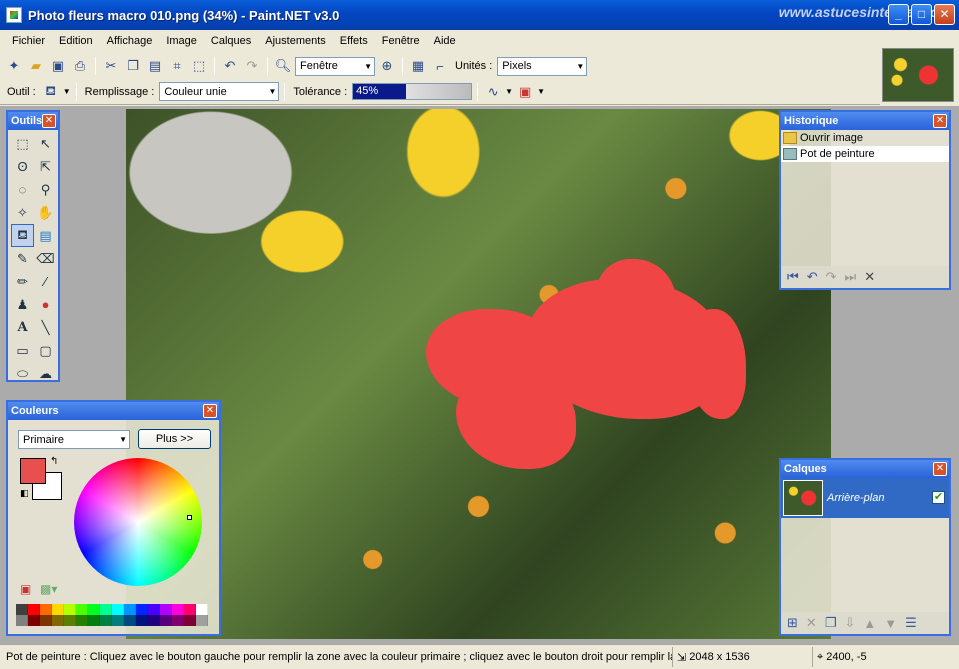  I want to click on history-item-open: Ouvrir image, so click(865, 138).